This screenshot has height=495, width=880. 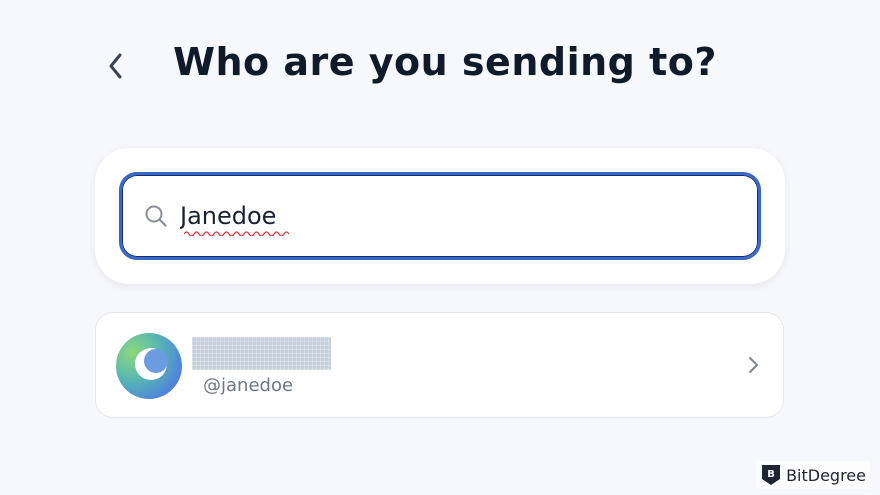 What do you see at coordinates (445, 62) in the screenshot?
I see `page-title: Who are you sending to?` at bounding box center [445, 62].